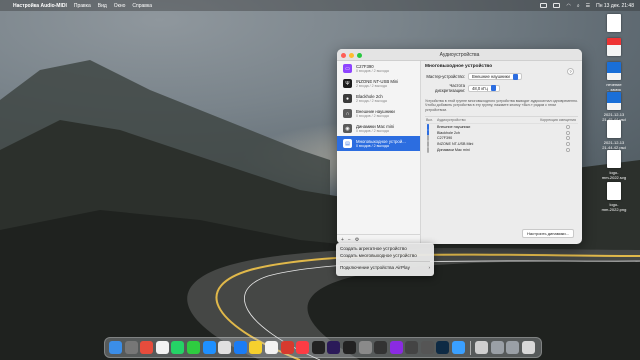 This screenshot has height=360, width=640. What do you see at coordinates (495, 76) in the screenshot?
I see `master-device-select: Внешние наушники` at bounding box center [495, 76].